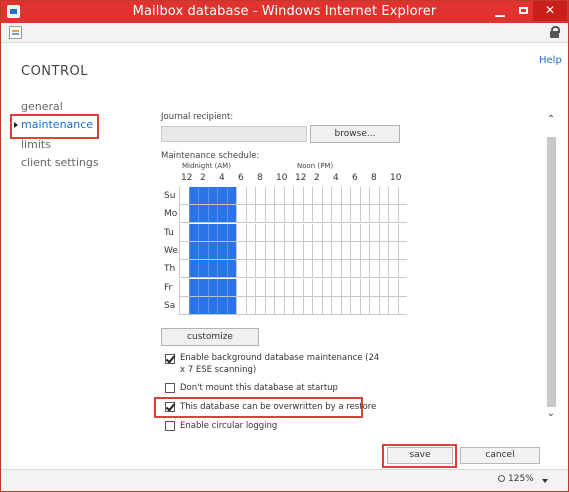 This screenshot has height=492, width=569. Describe the element at coordinates (170, 426) in the screenshot. I see `circular-logging-checkbox` at that location.